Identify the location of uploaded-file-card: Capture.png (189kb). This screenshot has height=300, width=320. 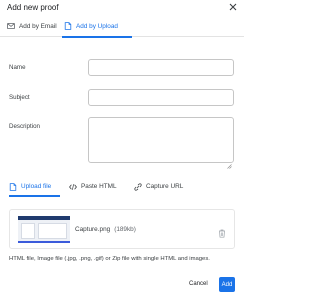
(122, 229).